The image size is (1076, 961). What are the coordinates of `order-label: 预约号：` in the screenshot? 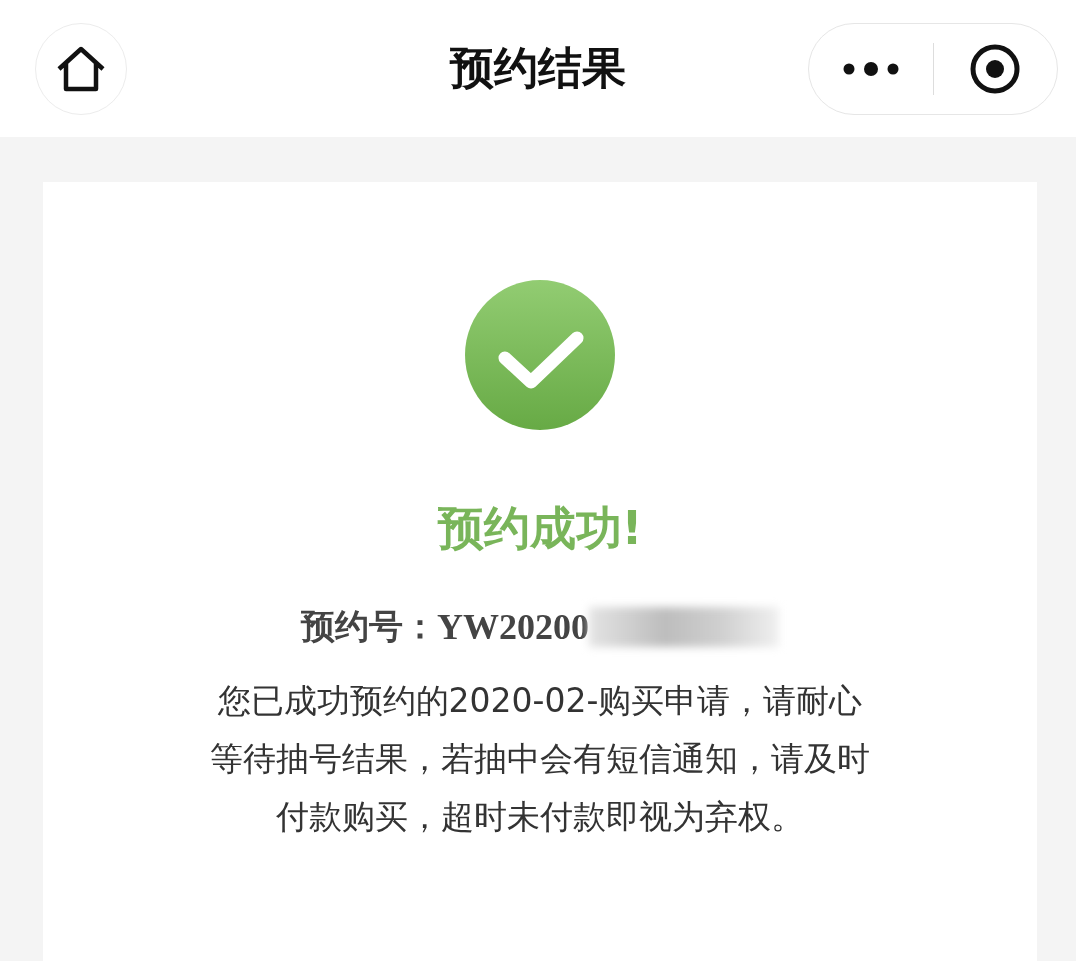 It's located at (369, 626).